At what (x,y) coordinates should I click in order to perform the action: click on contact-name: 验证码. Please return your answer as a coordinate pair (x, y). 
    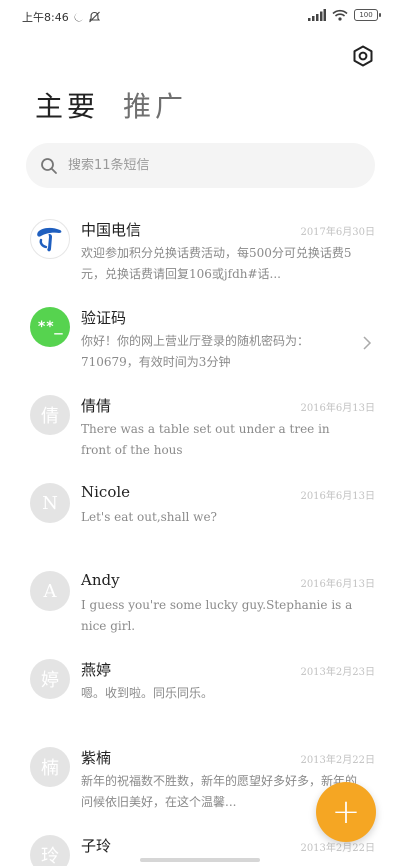
    Looking at the image, I should click on (104, 318).